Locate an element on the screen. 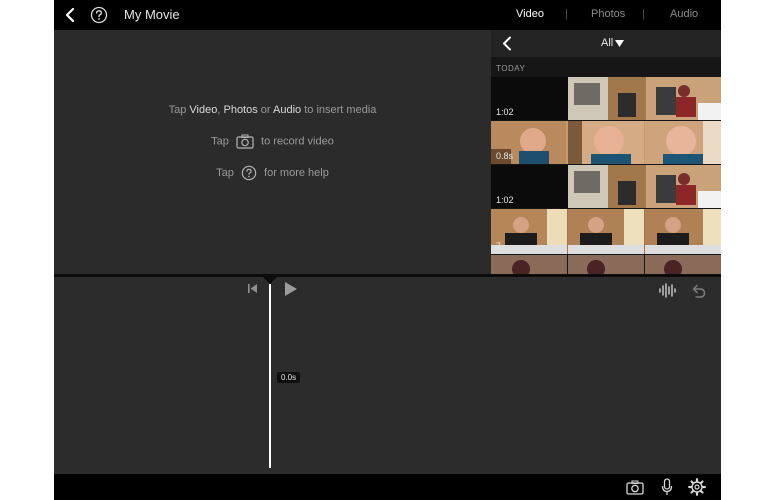  hint-text: to record video is located at coordinates (297, 141).